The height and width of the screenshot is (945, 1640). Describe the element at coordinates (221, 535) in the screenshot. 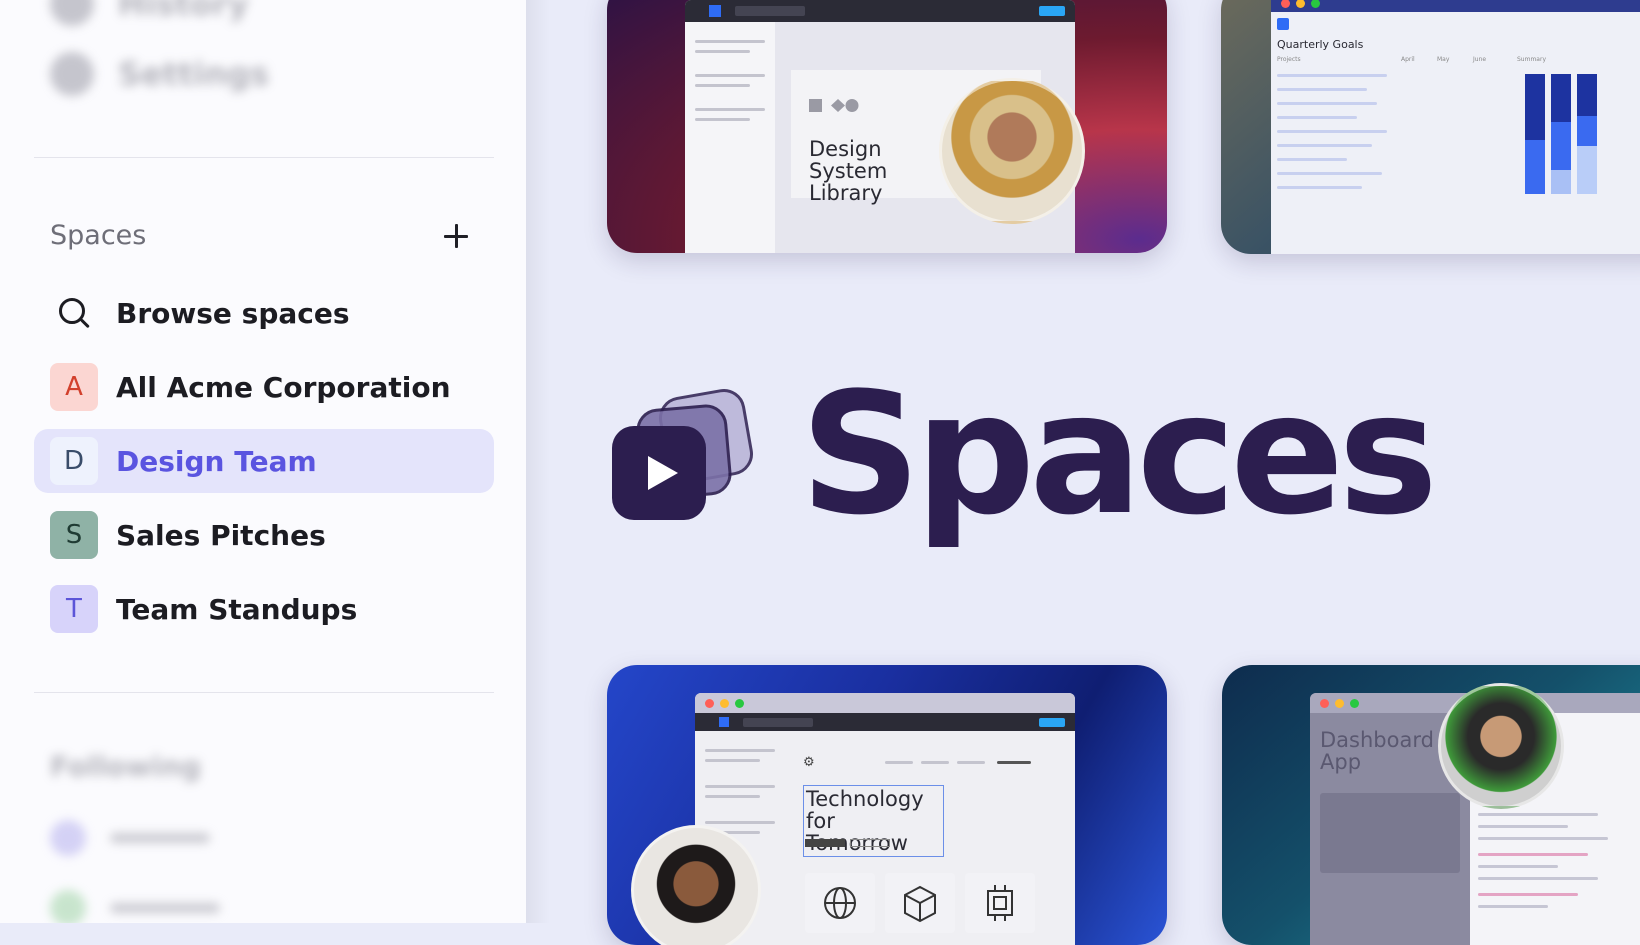

I see `sidebar-item-label: Sales Pitches` at that location.